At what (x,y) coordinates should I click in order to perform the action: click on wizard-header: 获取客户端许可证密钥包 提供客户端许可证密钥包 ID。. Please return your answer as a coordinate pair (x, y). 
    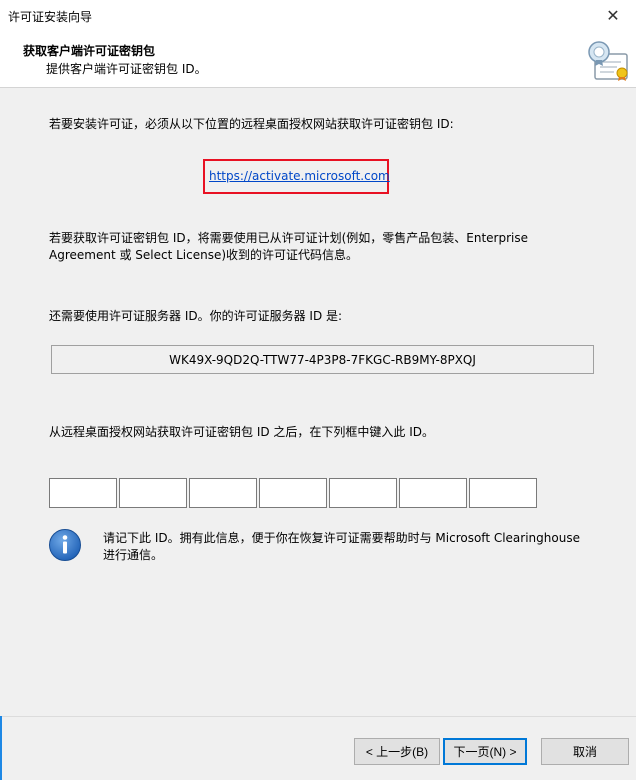
    Looking at the image, I should click on (318, 59).